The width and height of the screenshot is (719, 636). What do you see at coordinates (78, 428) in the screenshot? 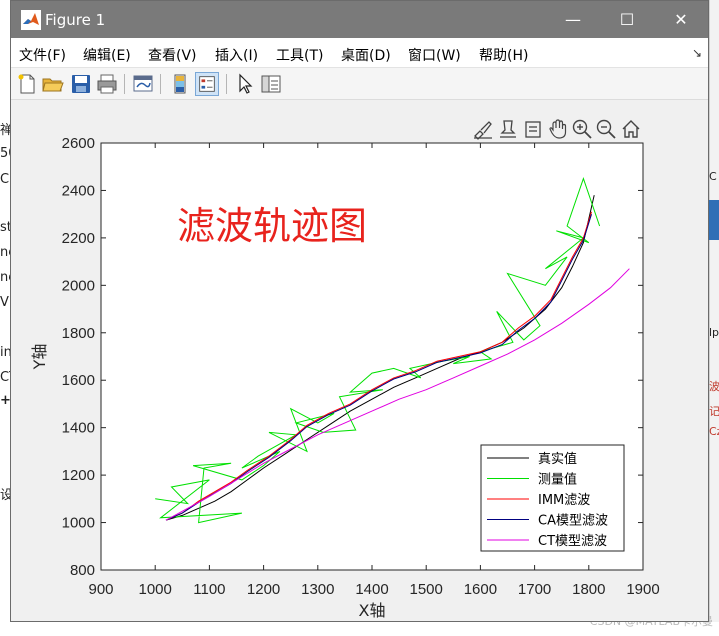
I see `y-tick-label: 1400` at bounding box center [78, 428].